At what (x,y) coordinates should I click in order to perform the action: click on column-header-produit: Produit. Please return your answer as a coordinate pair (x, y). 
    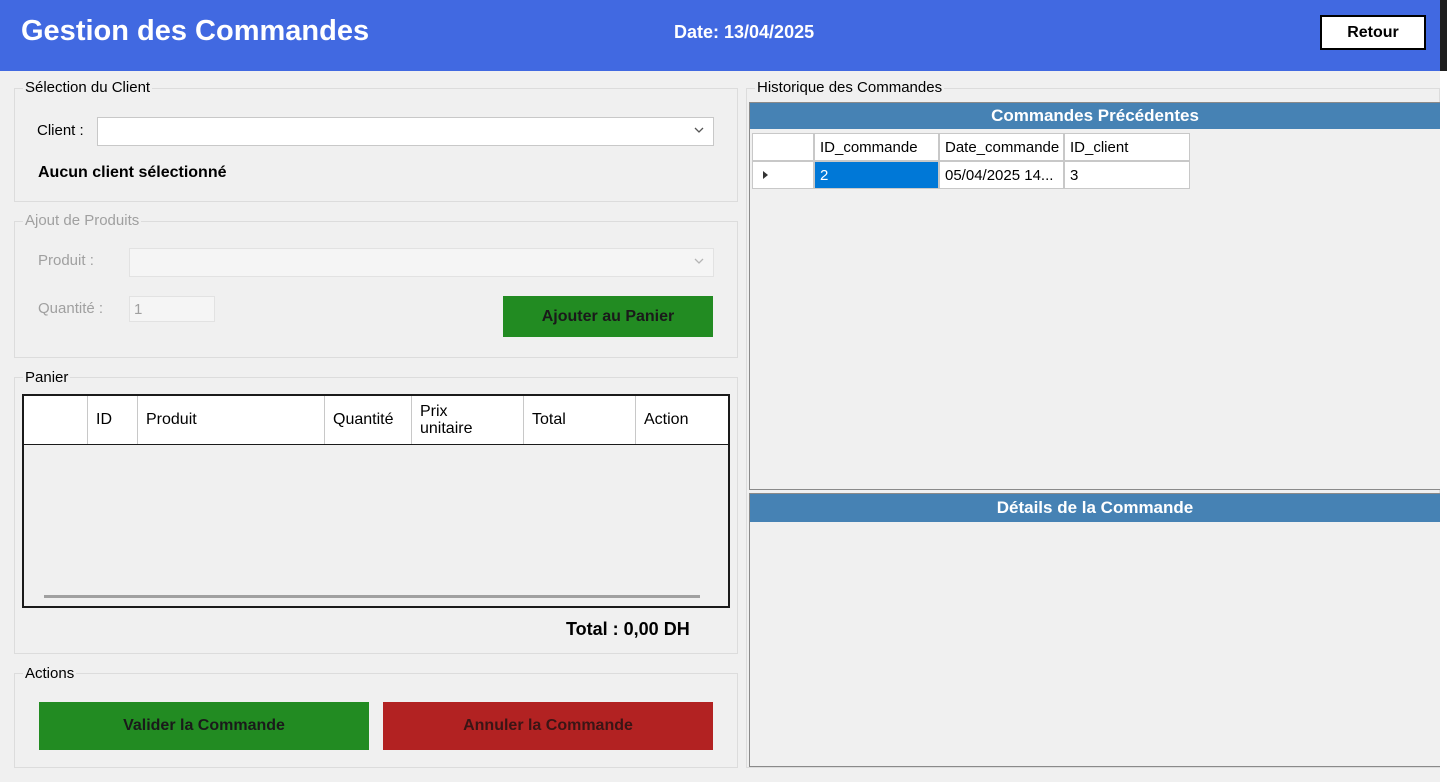
    Looking at the image, I should click on (231, 420).